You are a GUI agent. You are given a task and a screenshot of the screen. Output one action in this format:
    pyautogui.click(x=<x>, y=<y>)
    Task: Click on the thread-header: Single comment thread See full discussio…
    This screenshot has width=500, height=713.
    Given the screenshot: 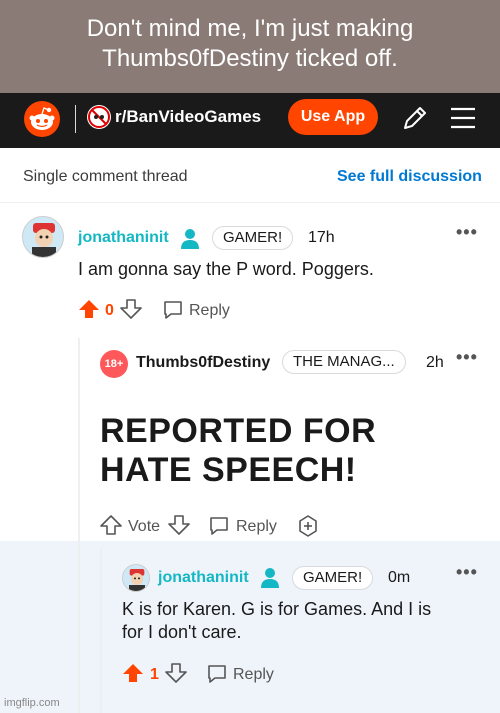 What is the action you would take?
    pyautogui.click(x=250, y=175)
    